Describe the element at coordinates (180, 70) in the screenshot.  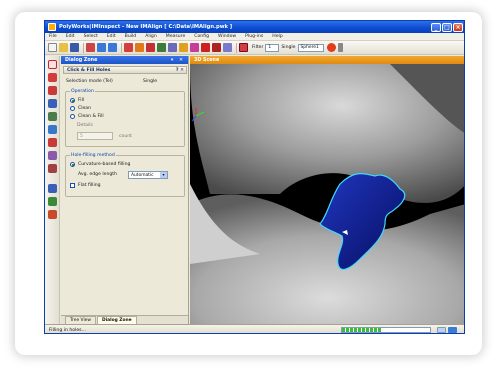
I see `help-close-icon: ? ✕` at that location.